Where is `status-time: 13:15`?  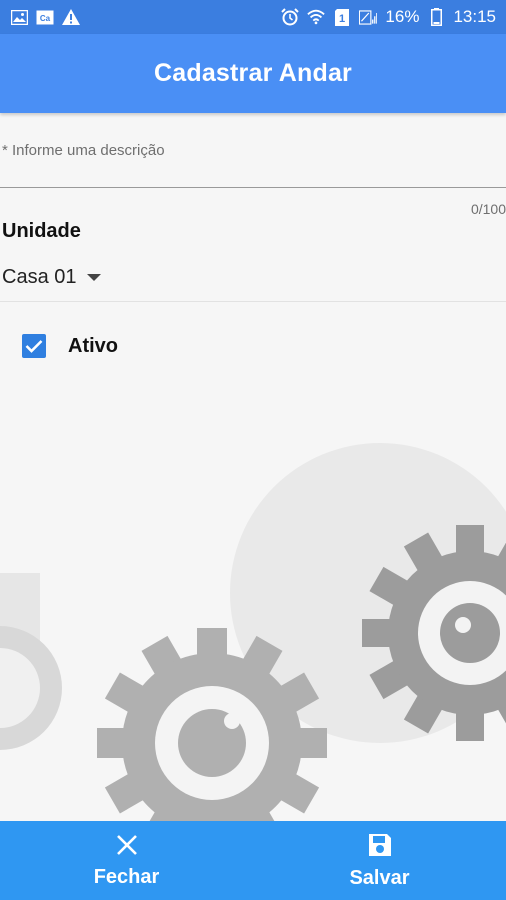 status-time: 13:15 is located at coordinates (474, 16).